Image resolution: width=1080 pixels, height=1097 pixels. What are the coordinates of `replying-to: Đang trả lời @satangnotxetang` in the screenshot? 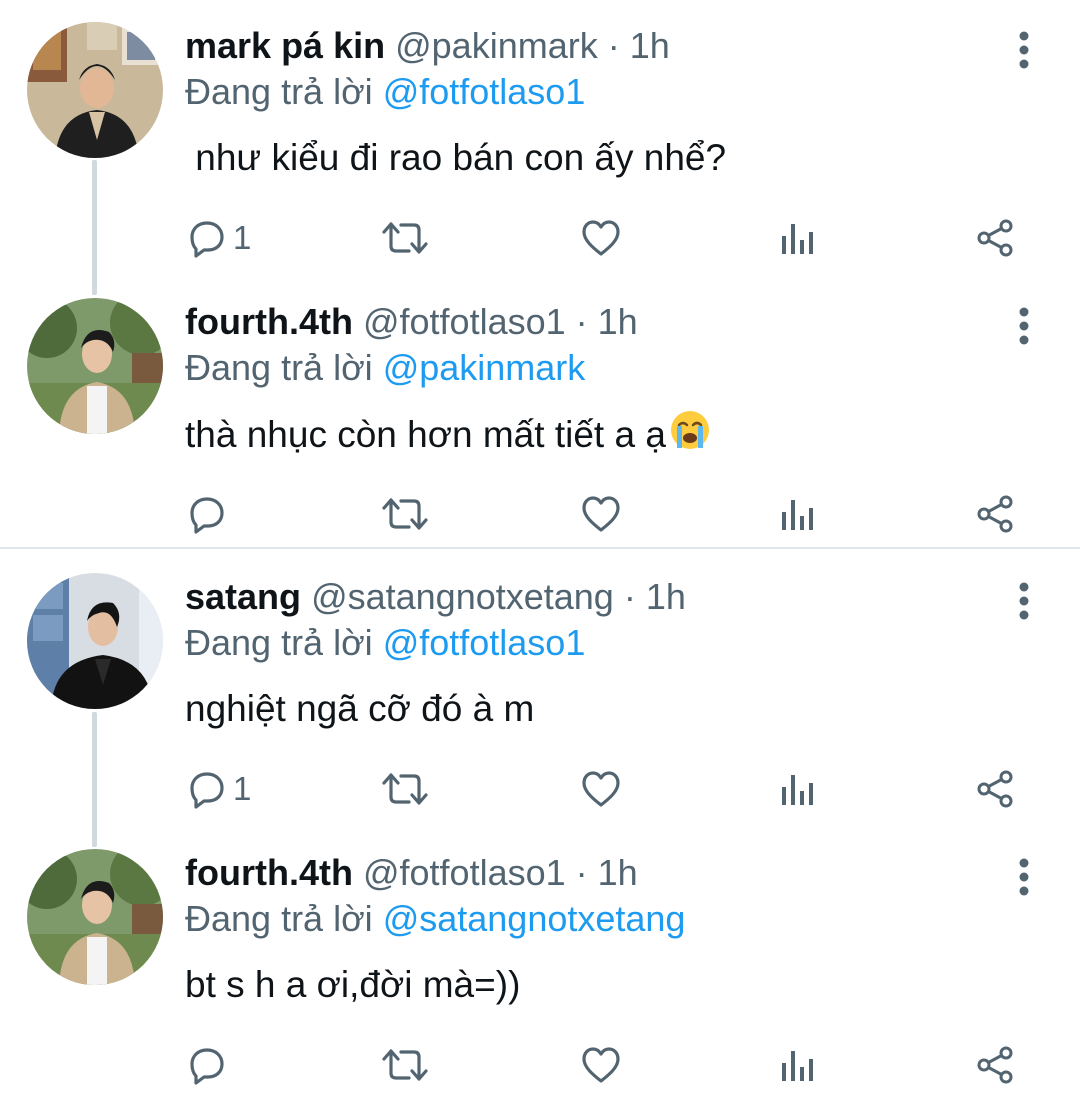 It's located at (435, 919).